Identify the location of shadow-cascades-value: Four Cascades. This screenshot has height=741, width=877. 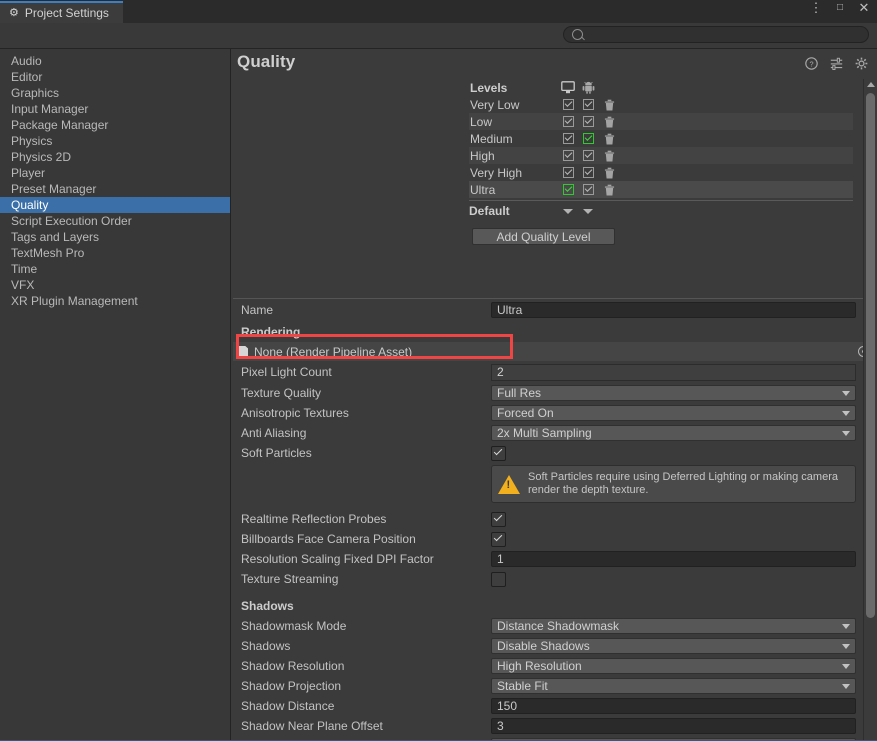
(537, 739).